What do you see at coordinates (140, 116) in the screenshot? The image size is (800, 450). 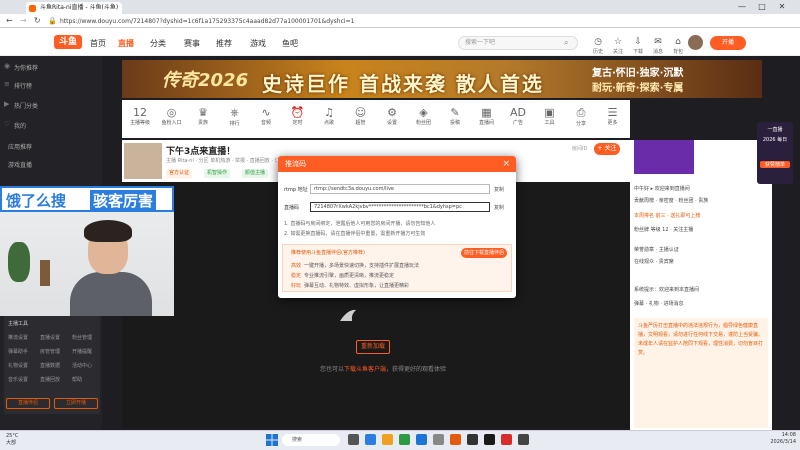 I see `toolbar-item: 12 主播等级` at bounding box center [140, 116].